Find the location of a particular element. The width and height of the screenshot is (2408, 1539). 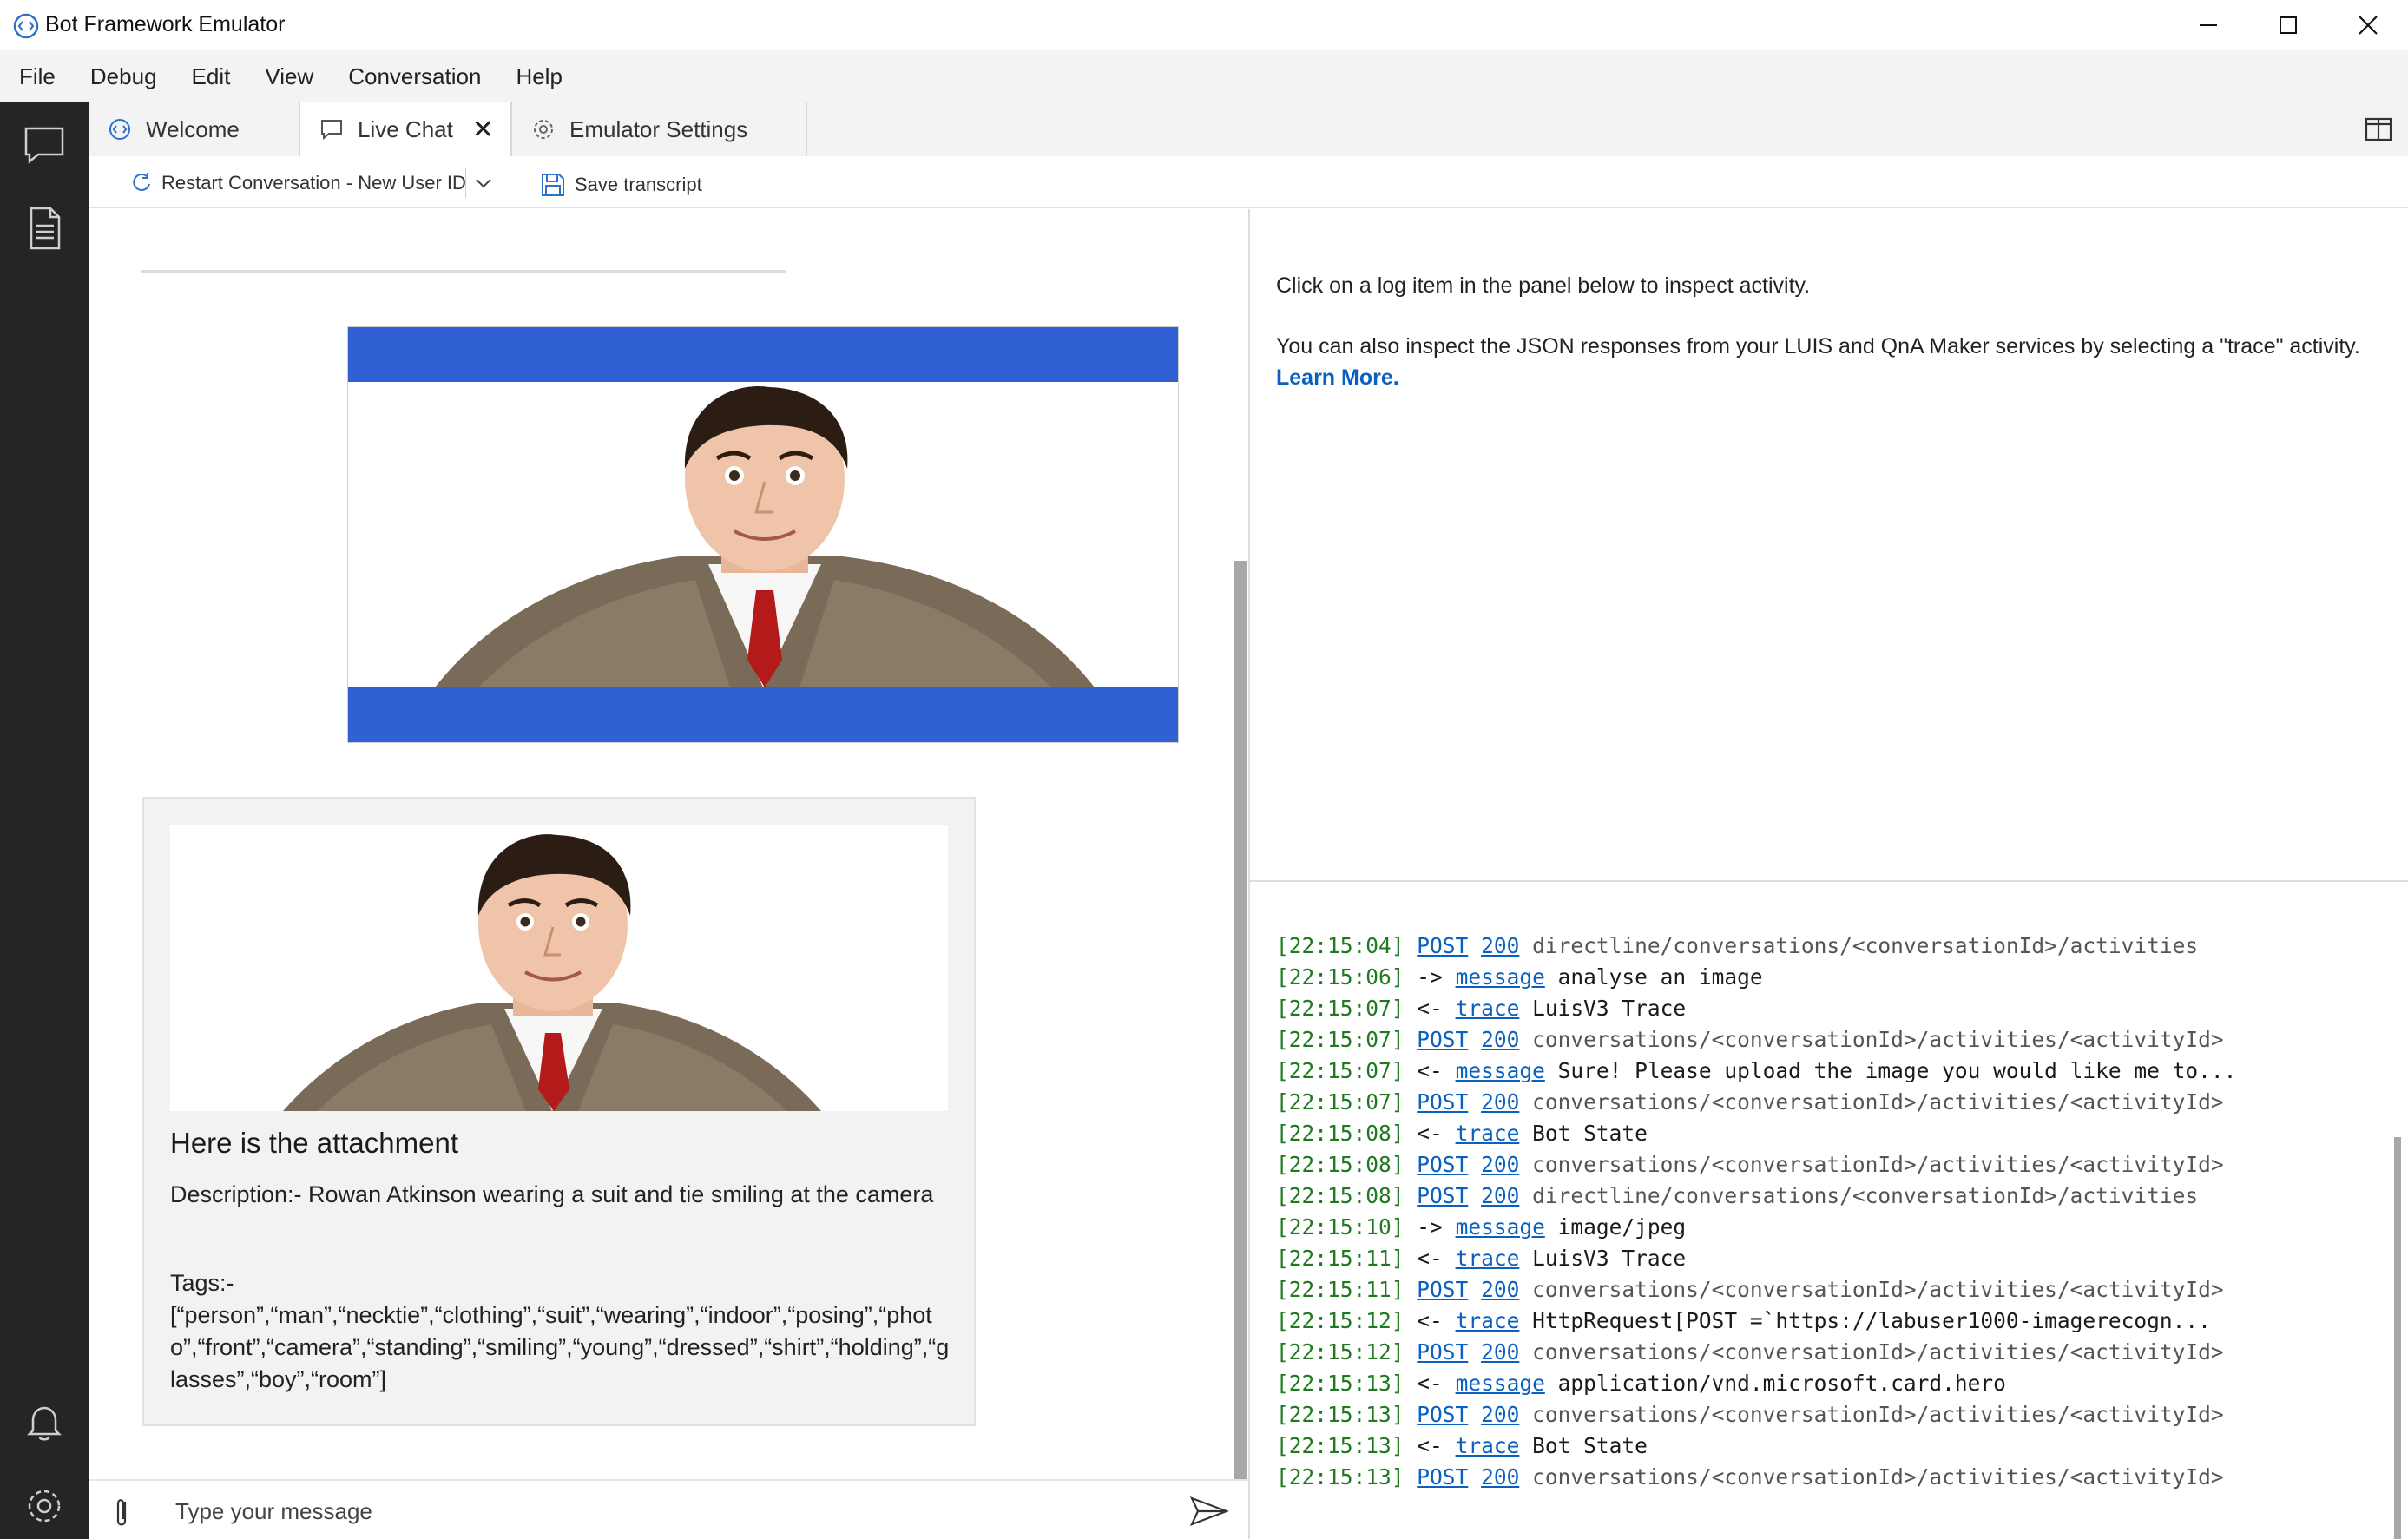

chat-rail-icon is located at coordinates (44, 145).